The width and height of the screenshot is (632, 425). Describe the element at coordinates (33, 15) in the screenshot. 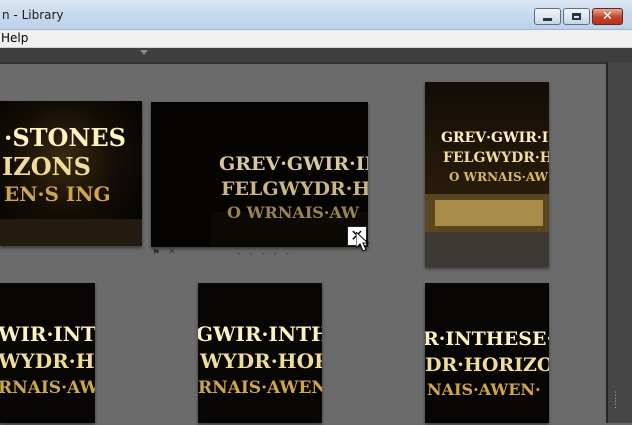

I see `window-title: n - Library` at that location.